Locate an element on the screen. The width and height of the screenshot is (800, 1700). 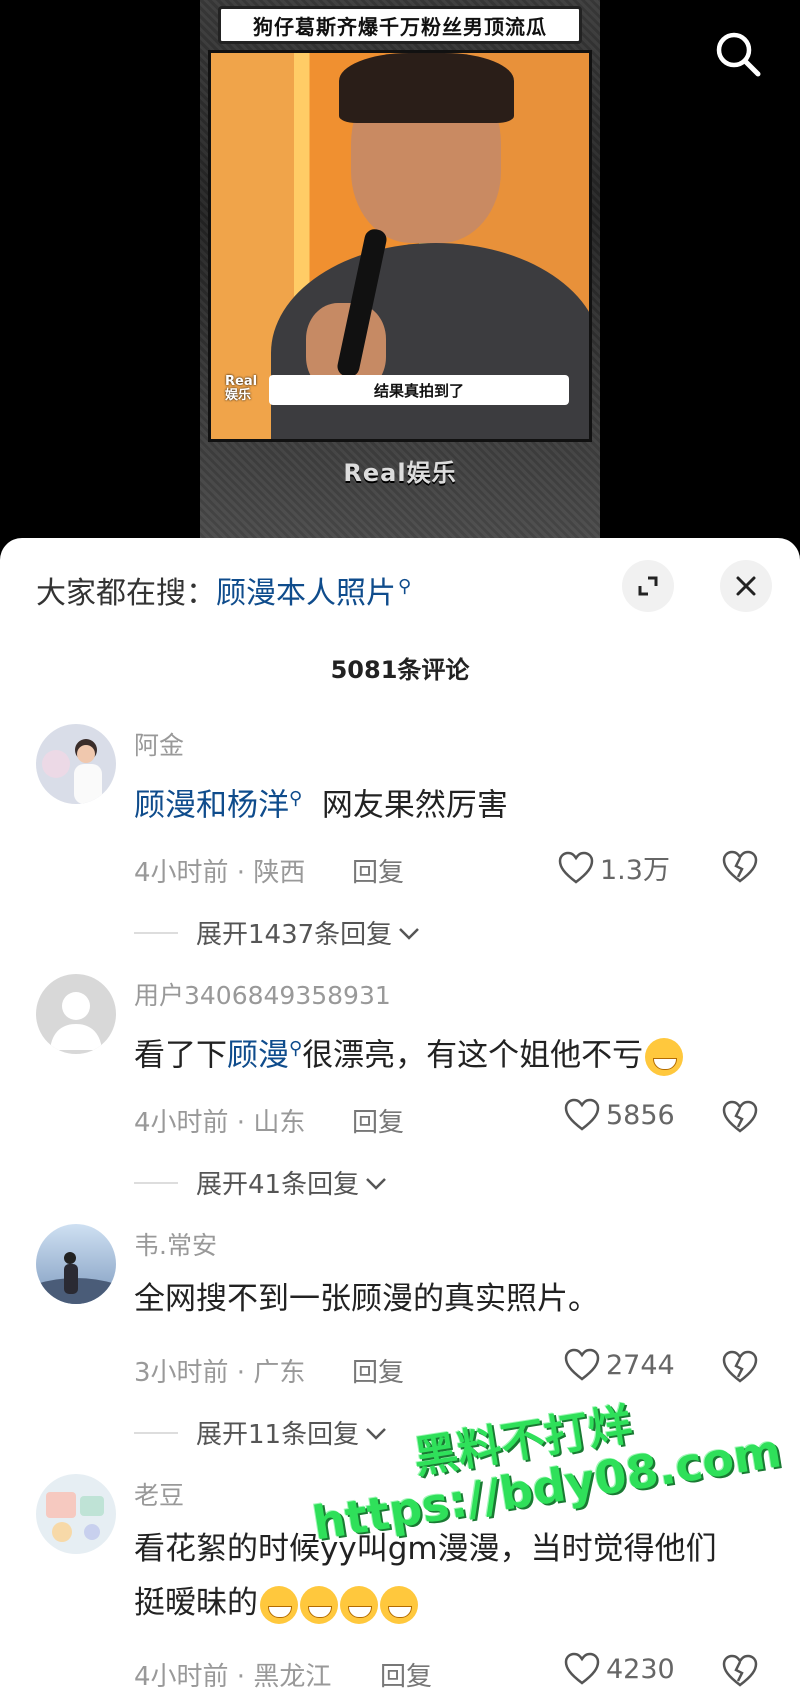
video-title: 狗仔葛斯齐爆千万粉丝男顶流瓜 is located at coordinates (400, 25).